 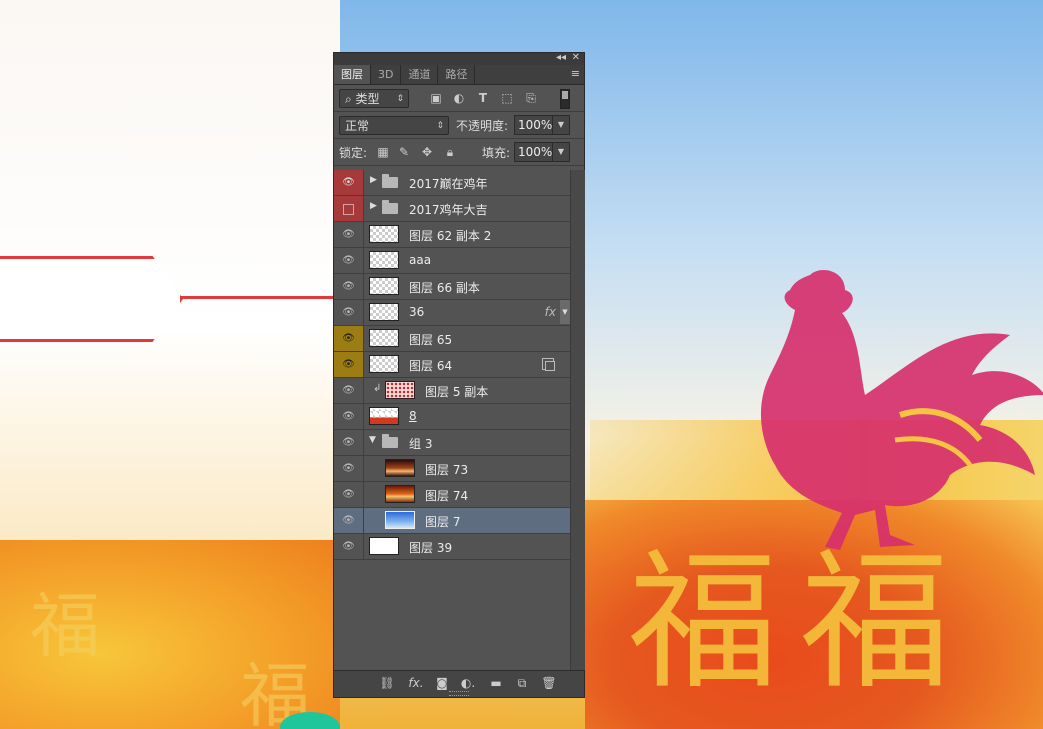 I want to click on shape-filter-icon: ⬚, so click(x=507, y=98).